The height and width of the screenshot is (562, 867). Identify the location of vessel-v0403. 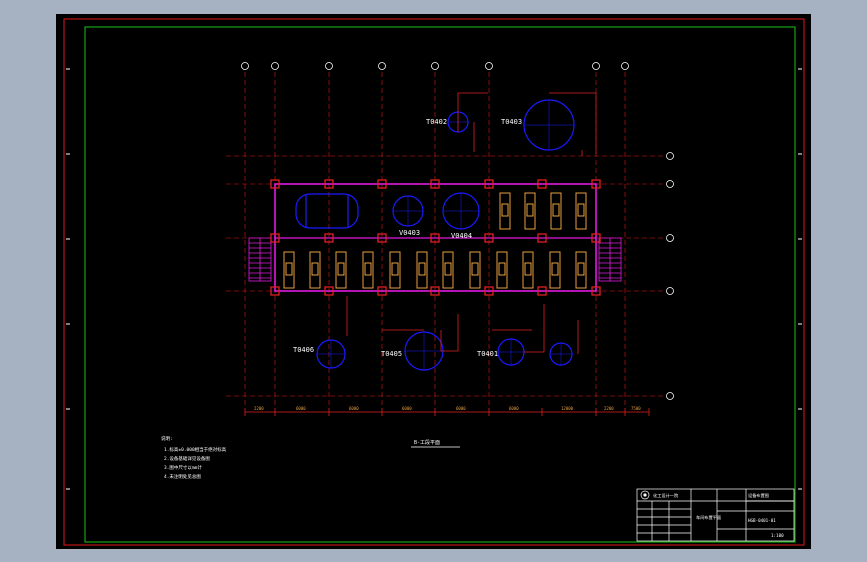
(408, 211).